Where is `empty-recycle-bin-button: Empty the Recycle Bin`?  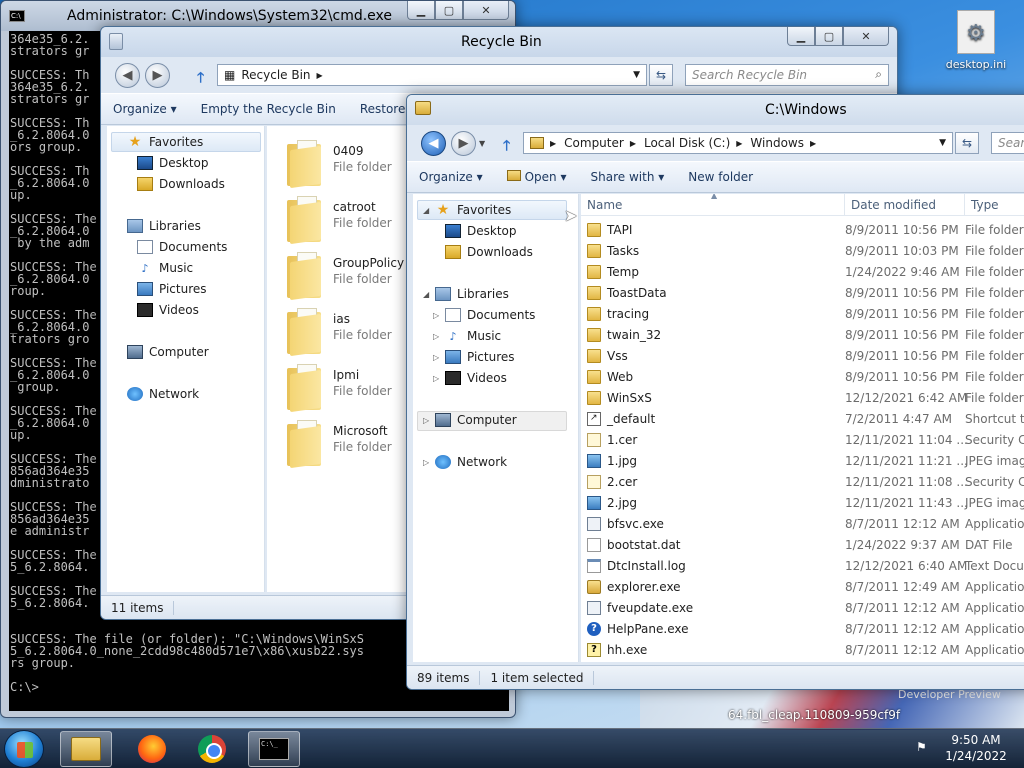 empty-recycle-bin-button: Empty the Recycle Bin is located at coordinates (268, 109).